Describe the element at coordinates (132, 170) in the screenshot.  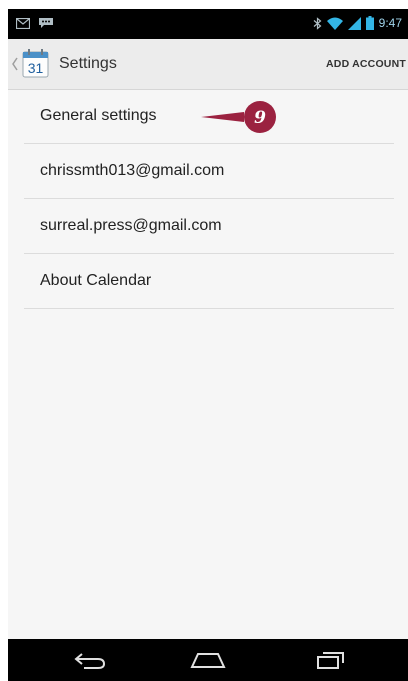
I see `list-item-label: chrissmth013@gmail.com` at that location.